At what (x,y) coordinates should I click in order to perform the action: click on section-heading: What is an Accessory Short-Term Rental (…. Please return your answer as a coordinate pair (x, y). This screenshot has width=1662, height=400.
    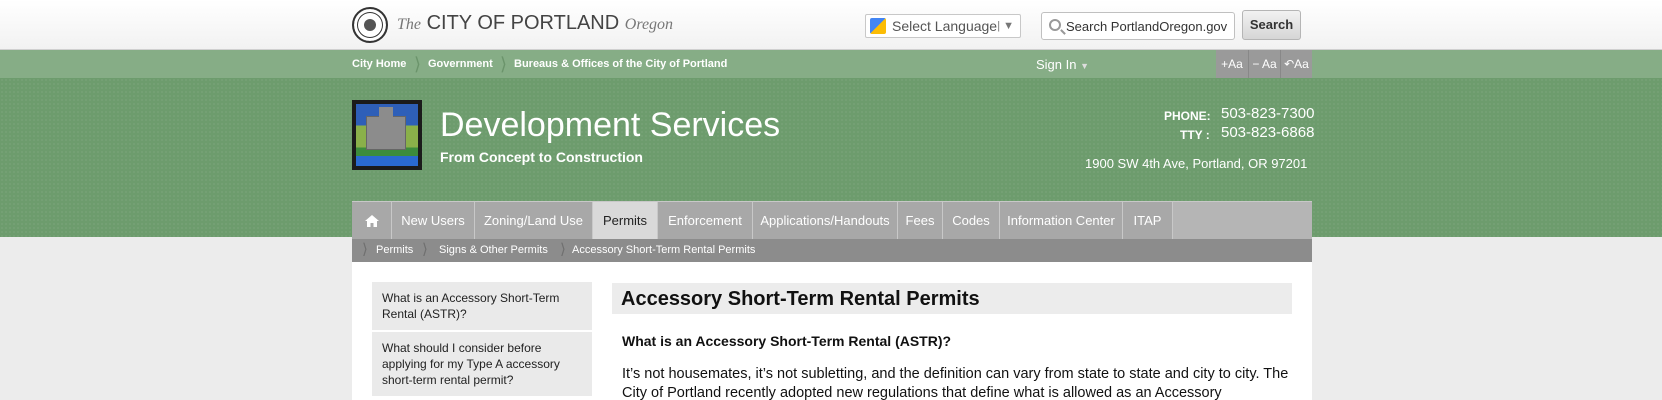
    Looking at the image, I should click on (787, 341).